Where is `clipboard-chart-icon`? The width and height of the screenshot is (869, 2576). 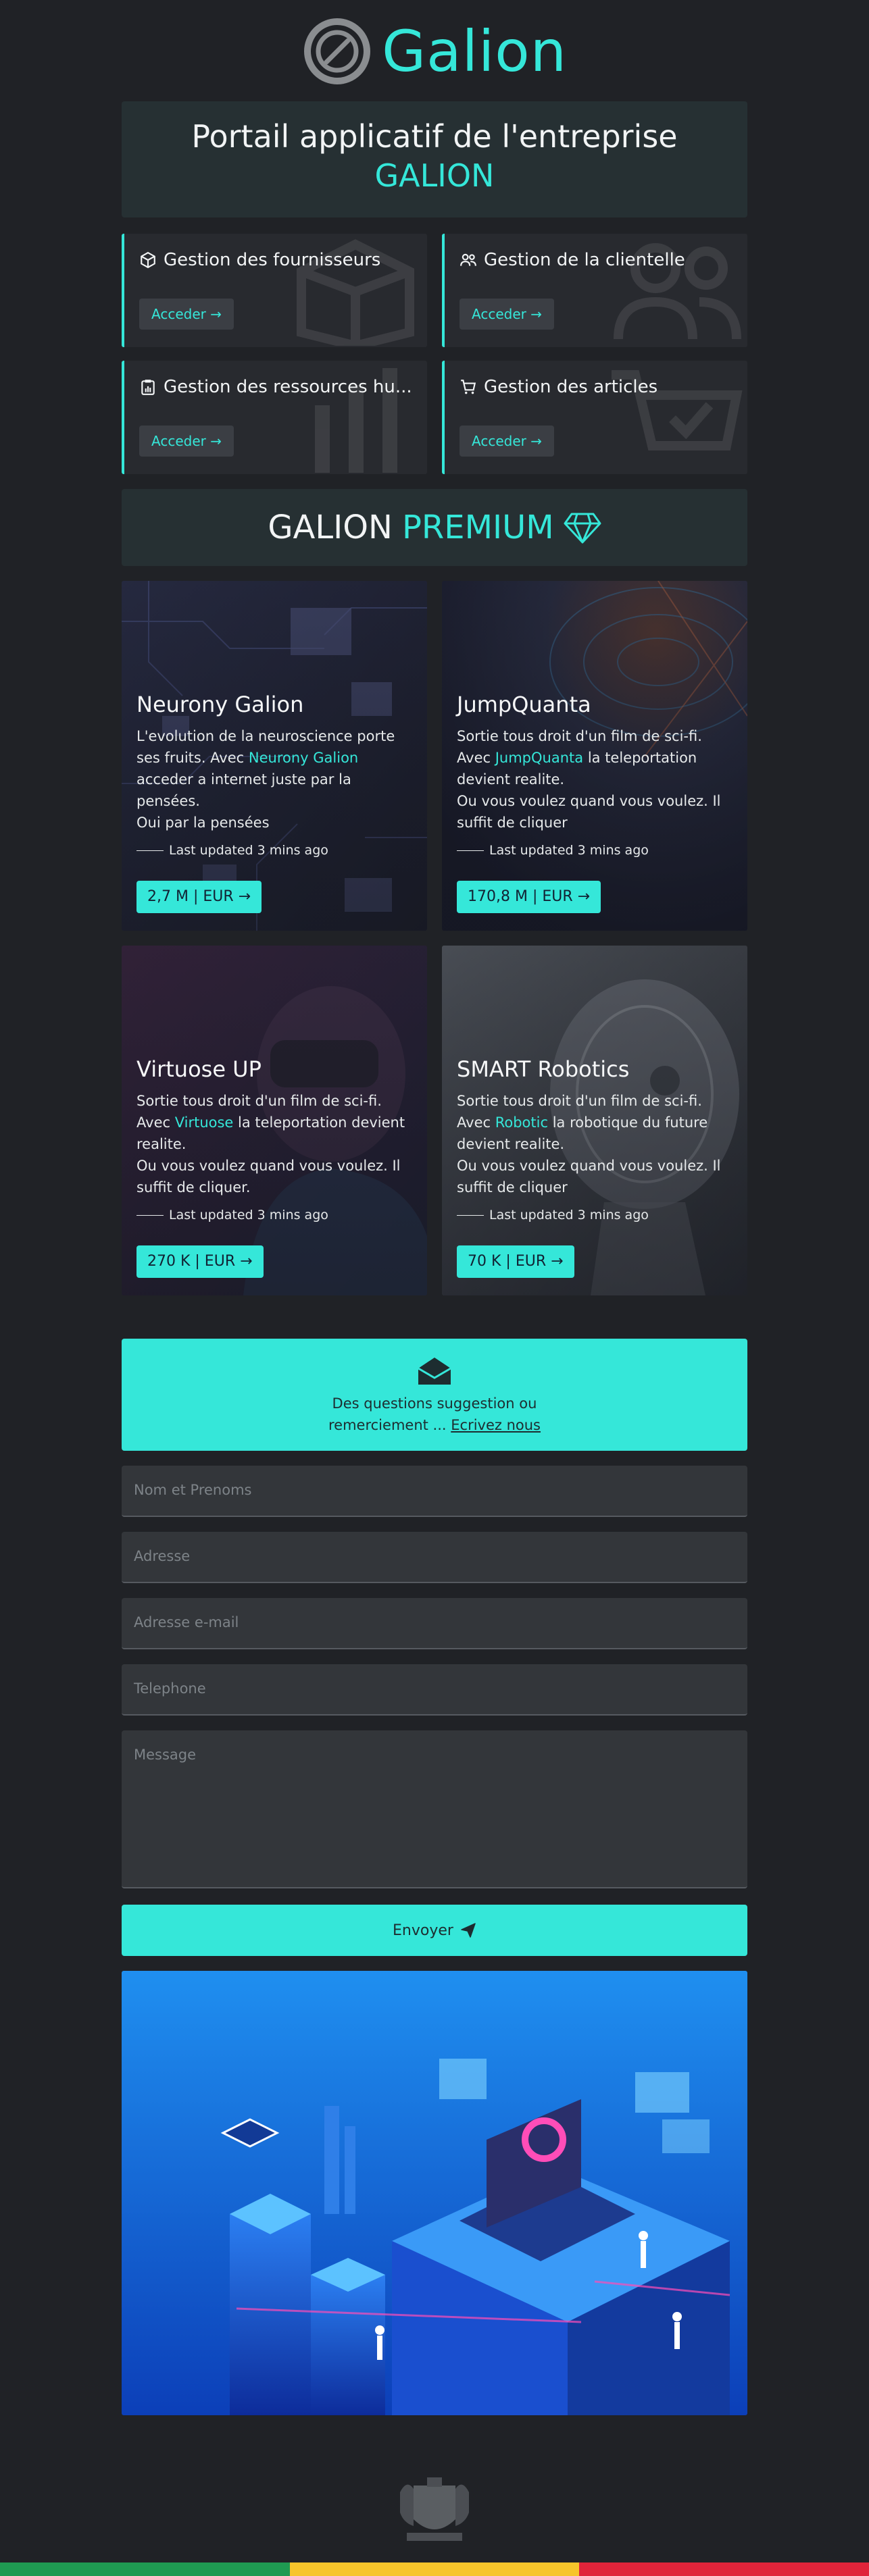 clipboard-chart-icon is located at coordinates (148, 387).